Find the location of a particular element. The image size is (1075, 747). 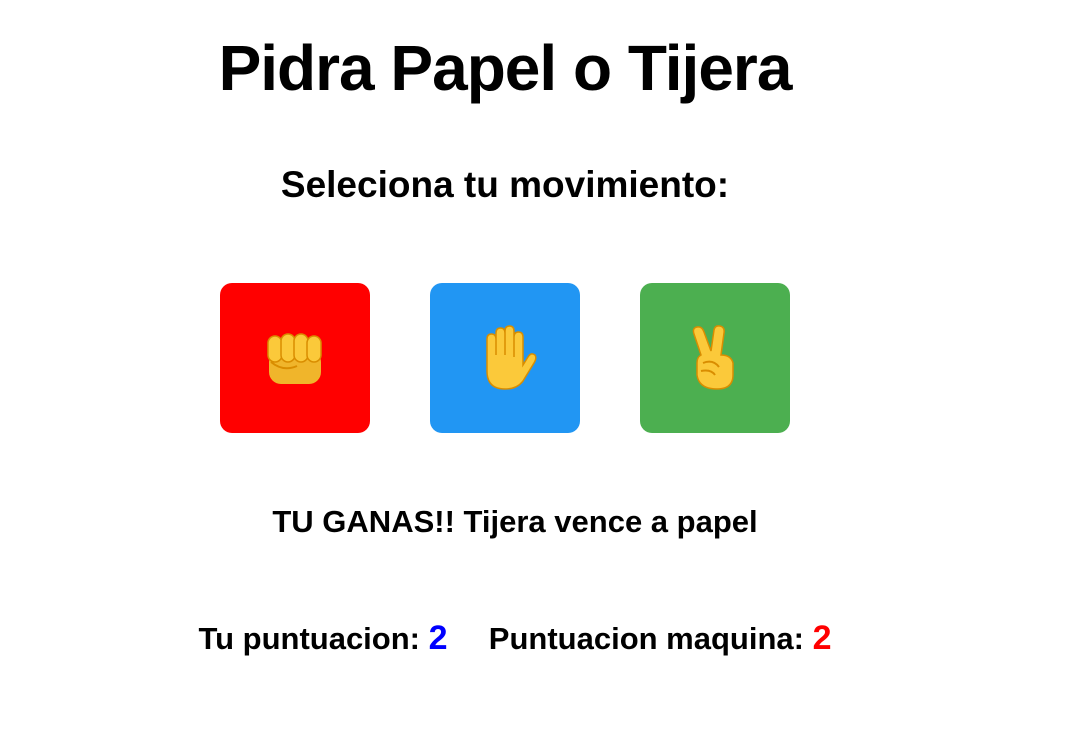

machine-score-value: 2 is located at coordinates (822, 638).